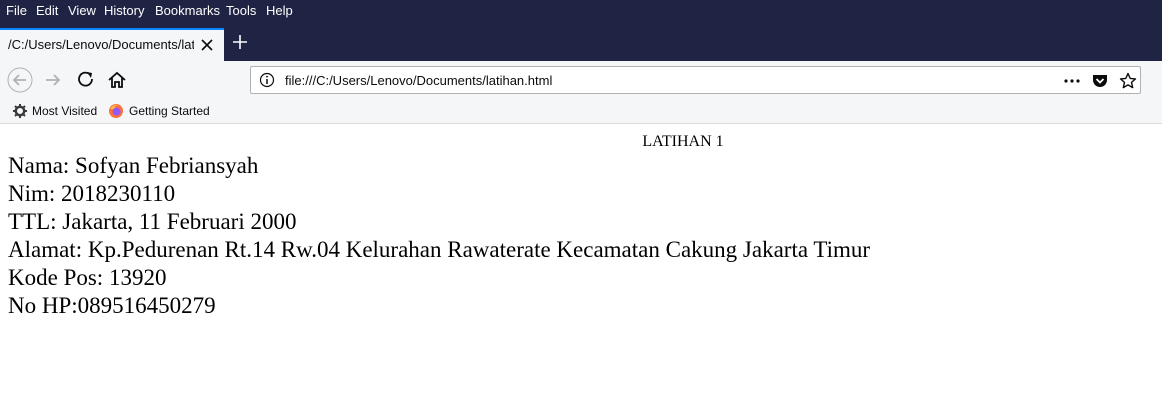  I want to click on menu-tools: Tools, so click(241, 11).